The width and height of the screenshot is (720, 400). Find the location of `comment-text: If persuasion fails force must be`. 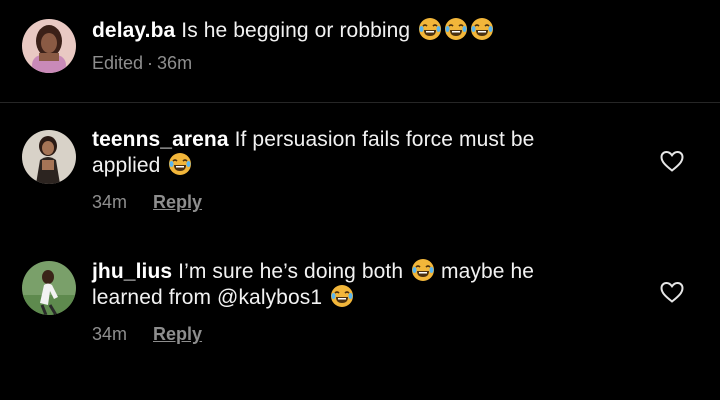

comment-text: If persuasion fails force must be is located at coordinates (384, 139).